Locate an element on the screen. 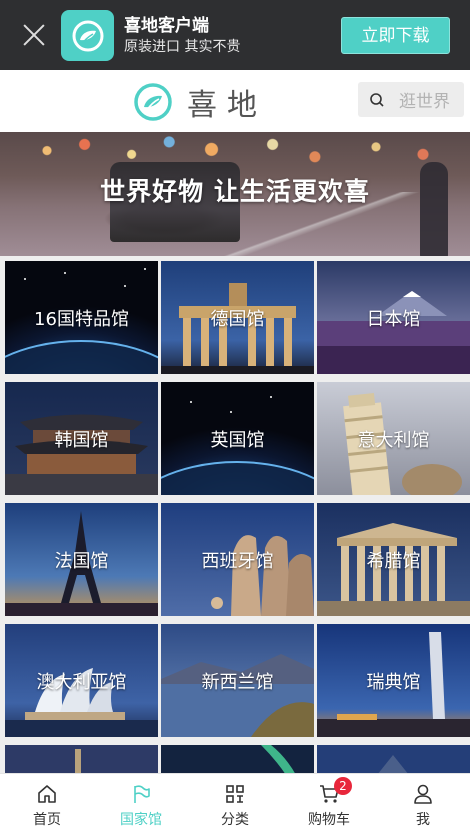  pavilion-label: 日本馆 is located at coordinates (393, 319).